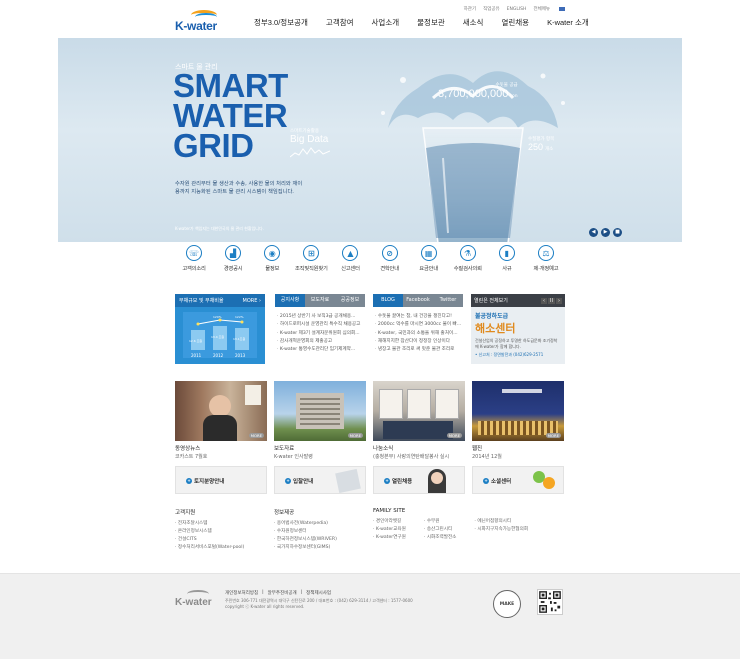 This screenshot has height=659, width=740. I want to click on nav-item-about: K-water 소개, so click(568, 22).